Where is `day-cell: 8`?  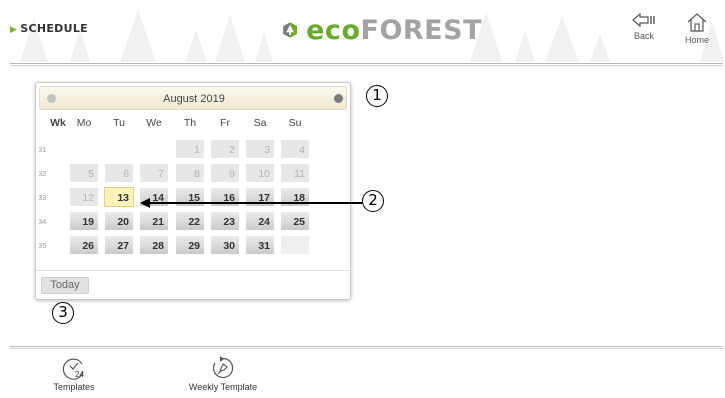 day-cell: 8 is located at coordinates (190, 173).